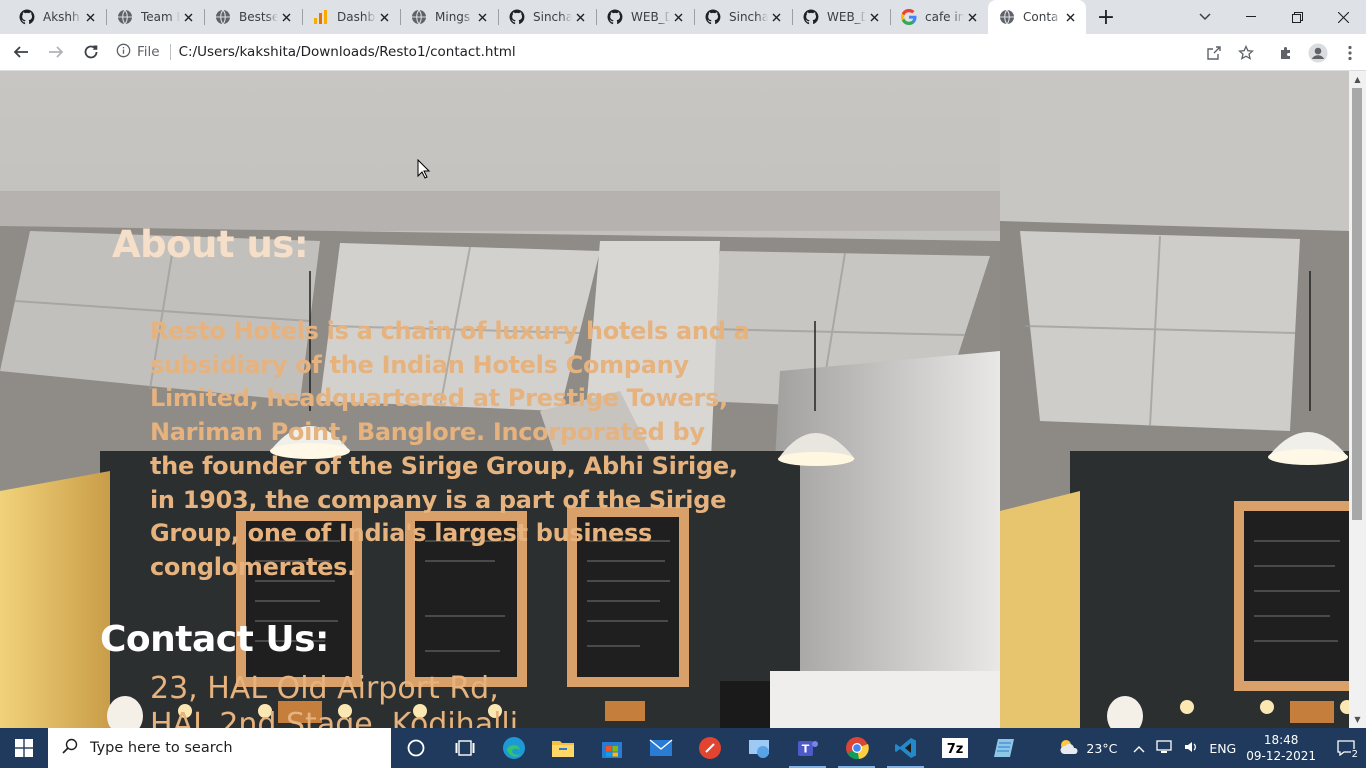 The height and width of the screenshot is (768, 1366). I want to click on volume-icon, so click(1191, 748).